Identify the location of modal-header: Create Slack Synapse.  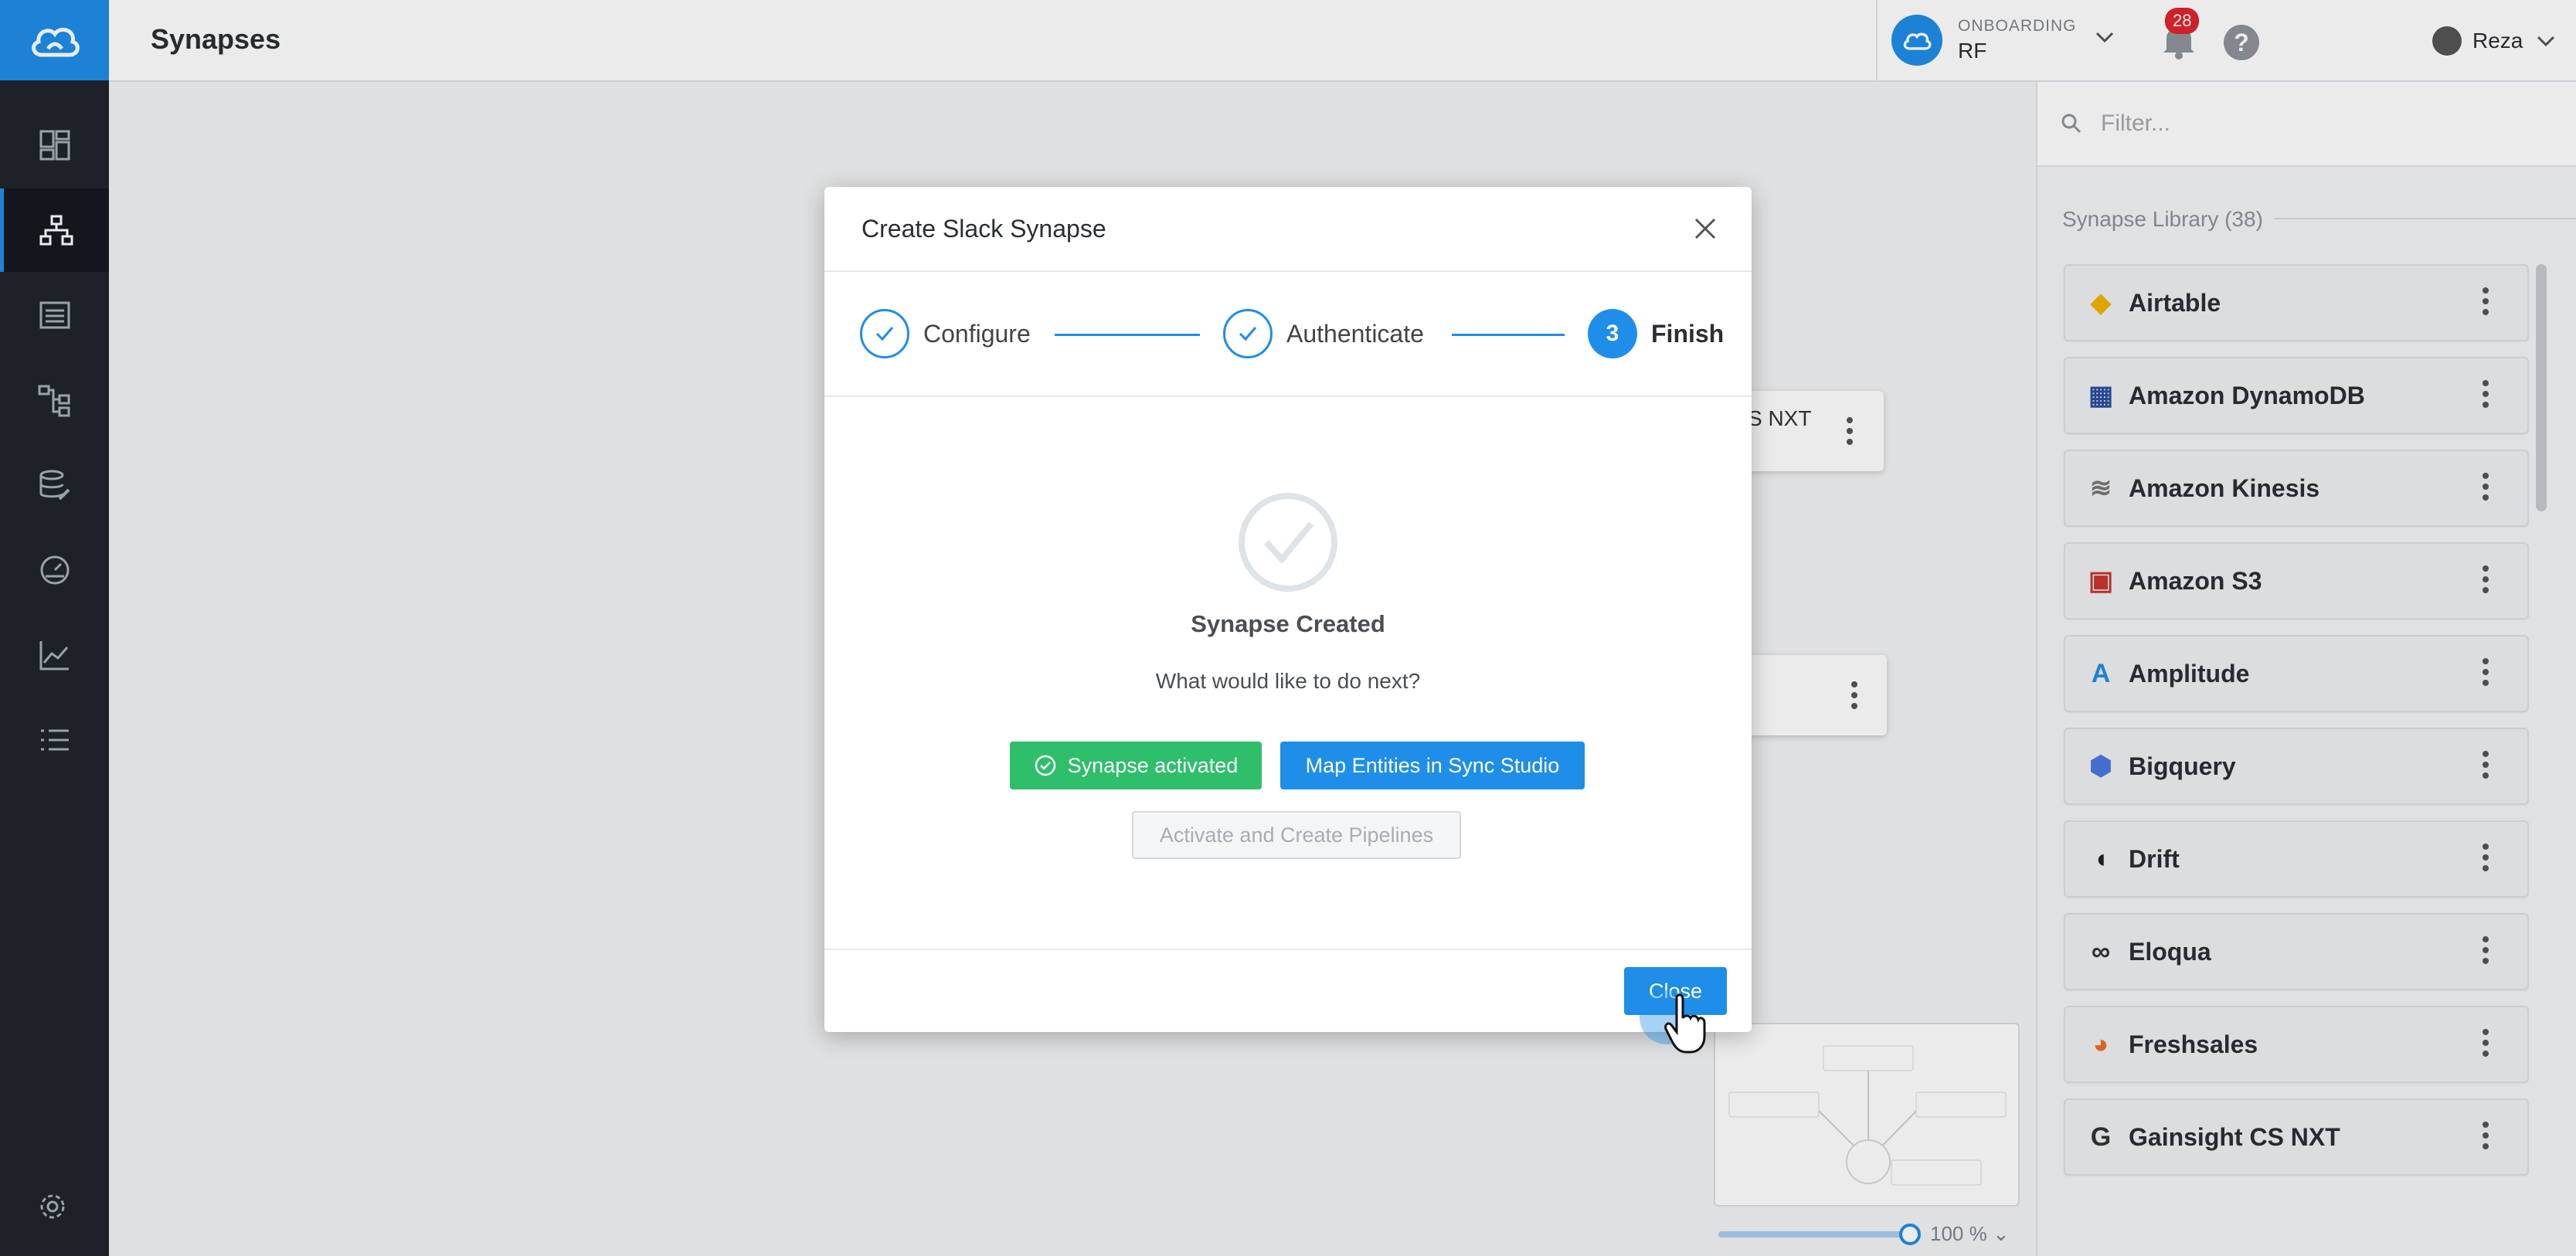
(1288, 229).